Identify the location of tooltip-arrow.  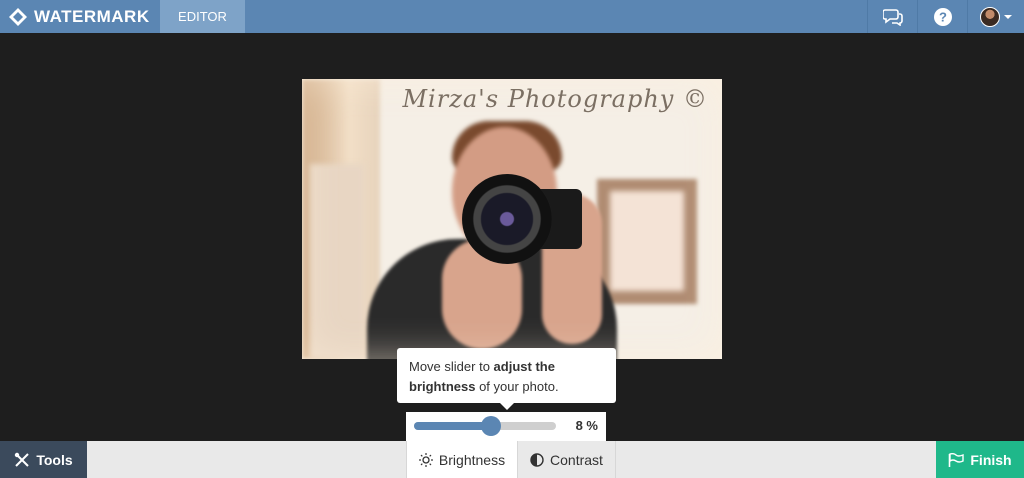
(507, 406).